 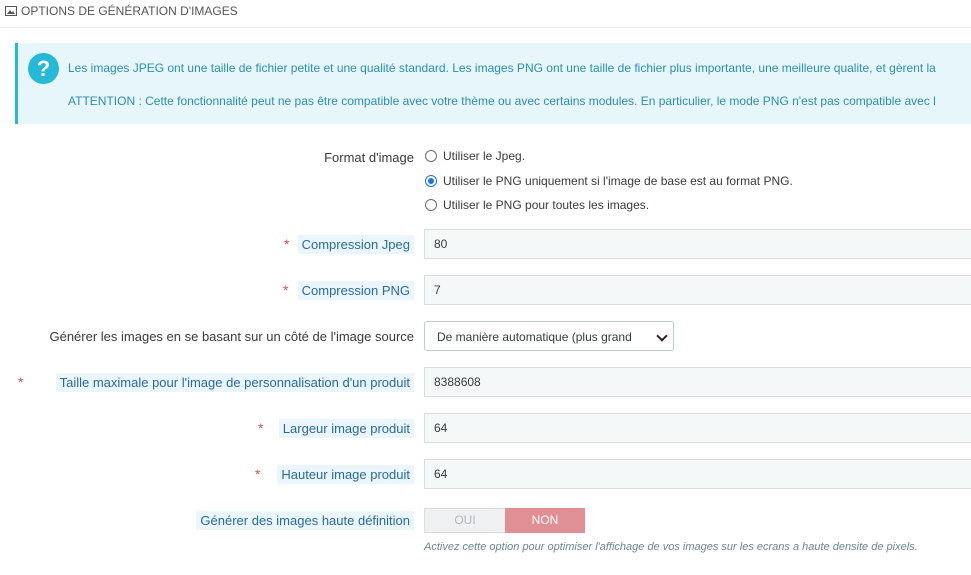 What do you see at coordinates (485, 14) in the screenshot?
I see `panel-header: OPTIONS DE GÉNÉRATION D'IMAGES` at bounding box center [485, 14].